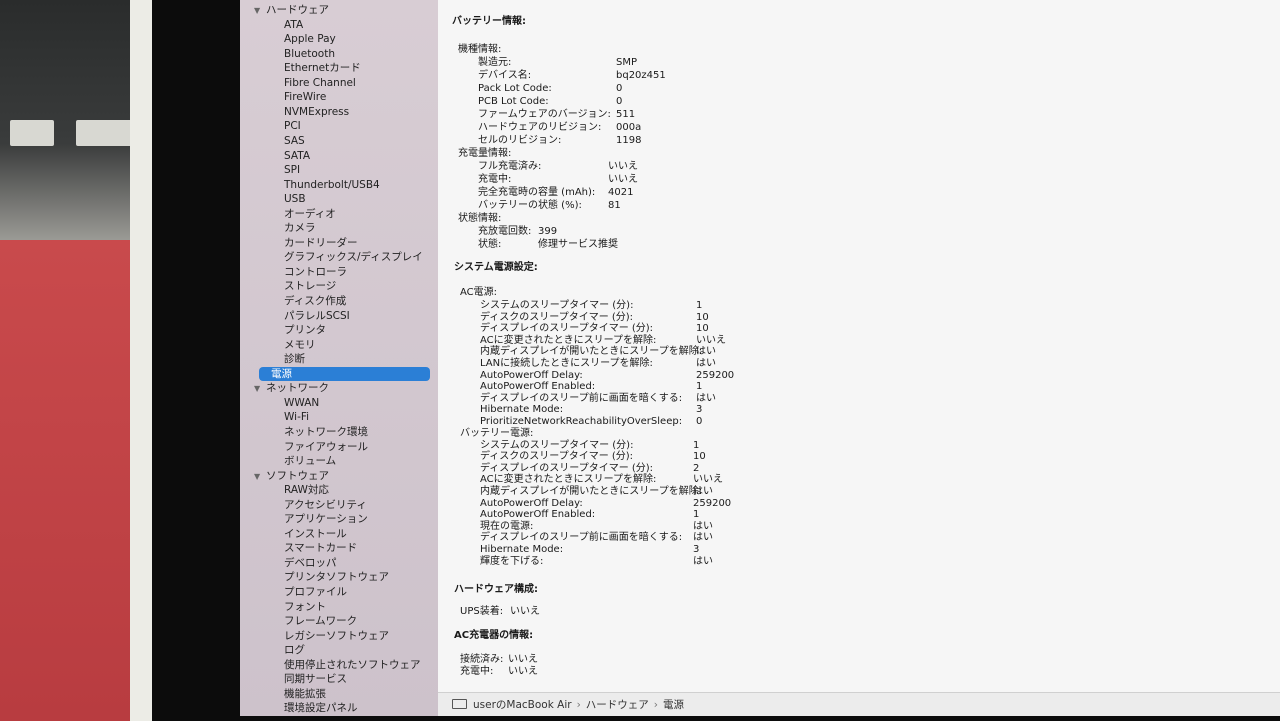 This screenshot has width=1280, height=721. What do you see at coordinates (294, 359) in the screenshot?
I see `sidebar-item: 診断` at bounding box center [294, 359].